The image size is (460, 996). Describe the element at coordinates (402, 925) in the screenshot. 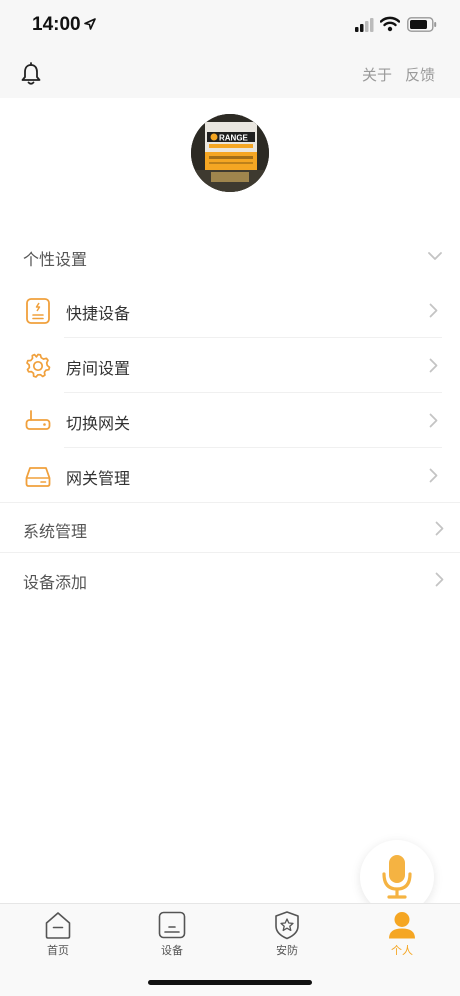

I see `person-icon` at that location.